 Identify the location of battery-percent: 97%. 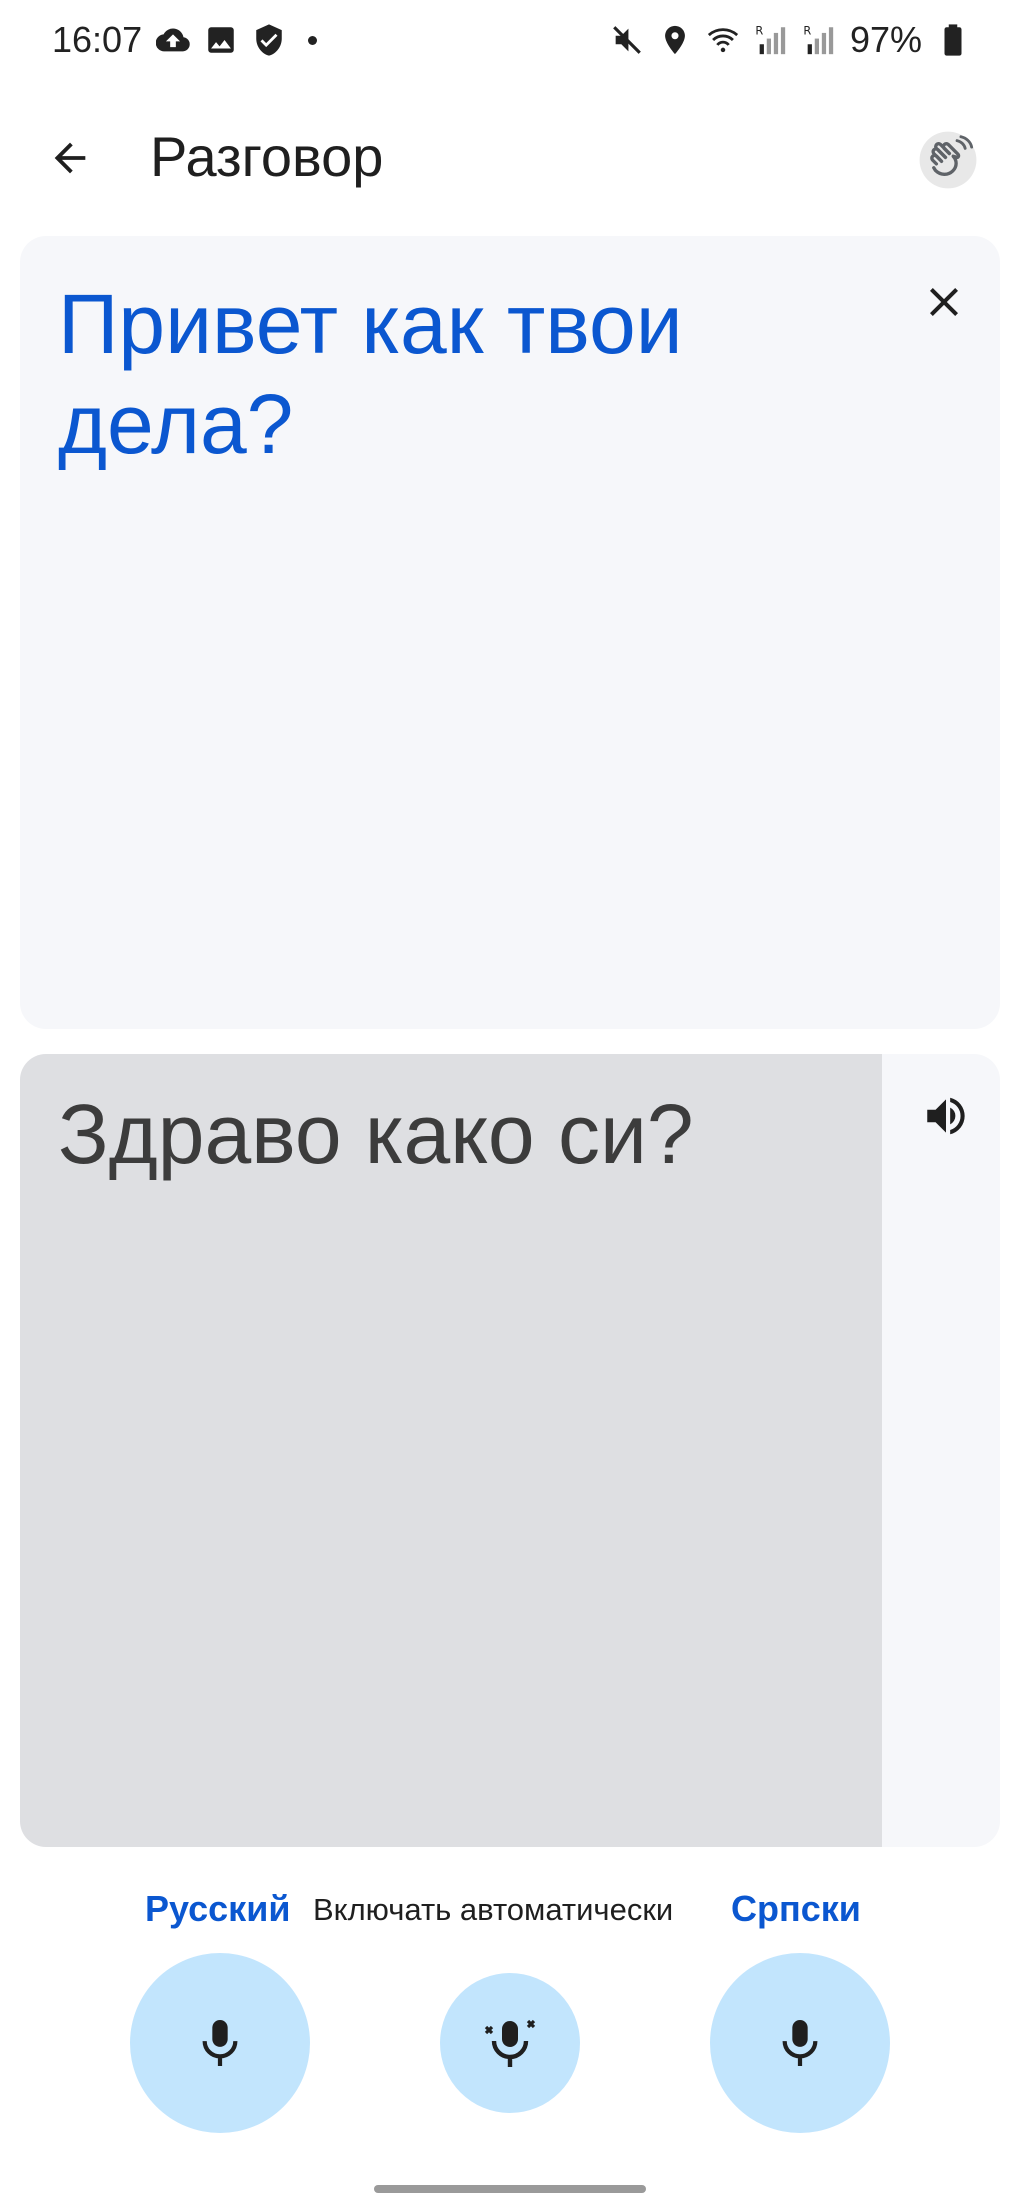
(885, 39).